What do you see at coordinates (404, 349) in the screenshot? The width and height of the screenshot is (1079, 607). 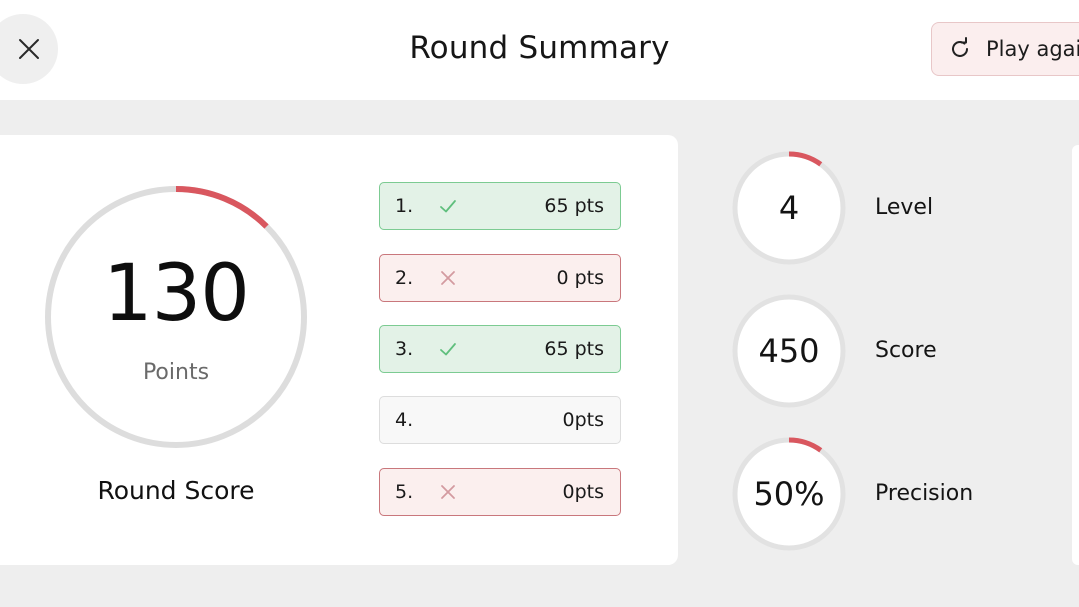 I see `question-number: 3.` at bounding box center [404, 349].